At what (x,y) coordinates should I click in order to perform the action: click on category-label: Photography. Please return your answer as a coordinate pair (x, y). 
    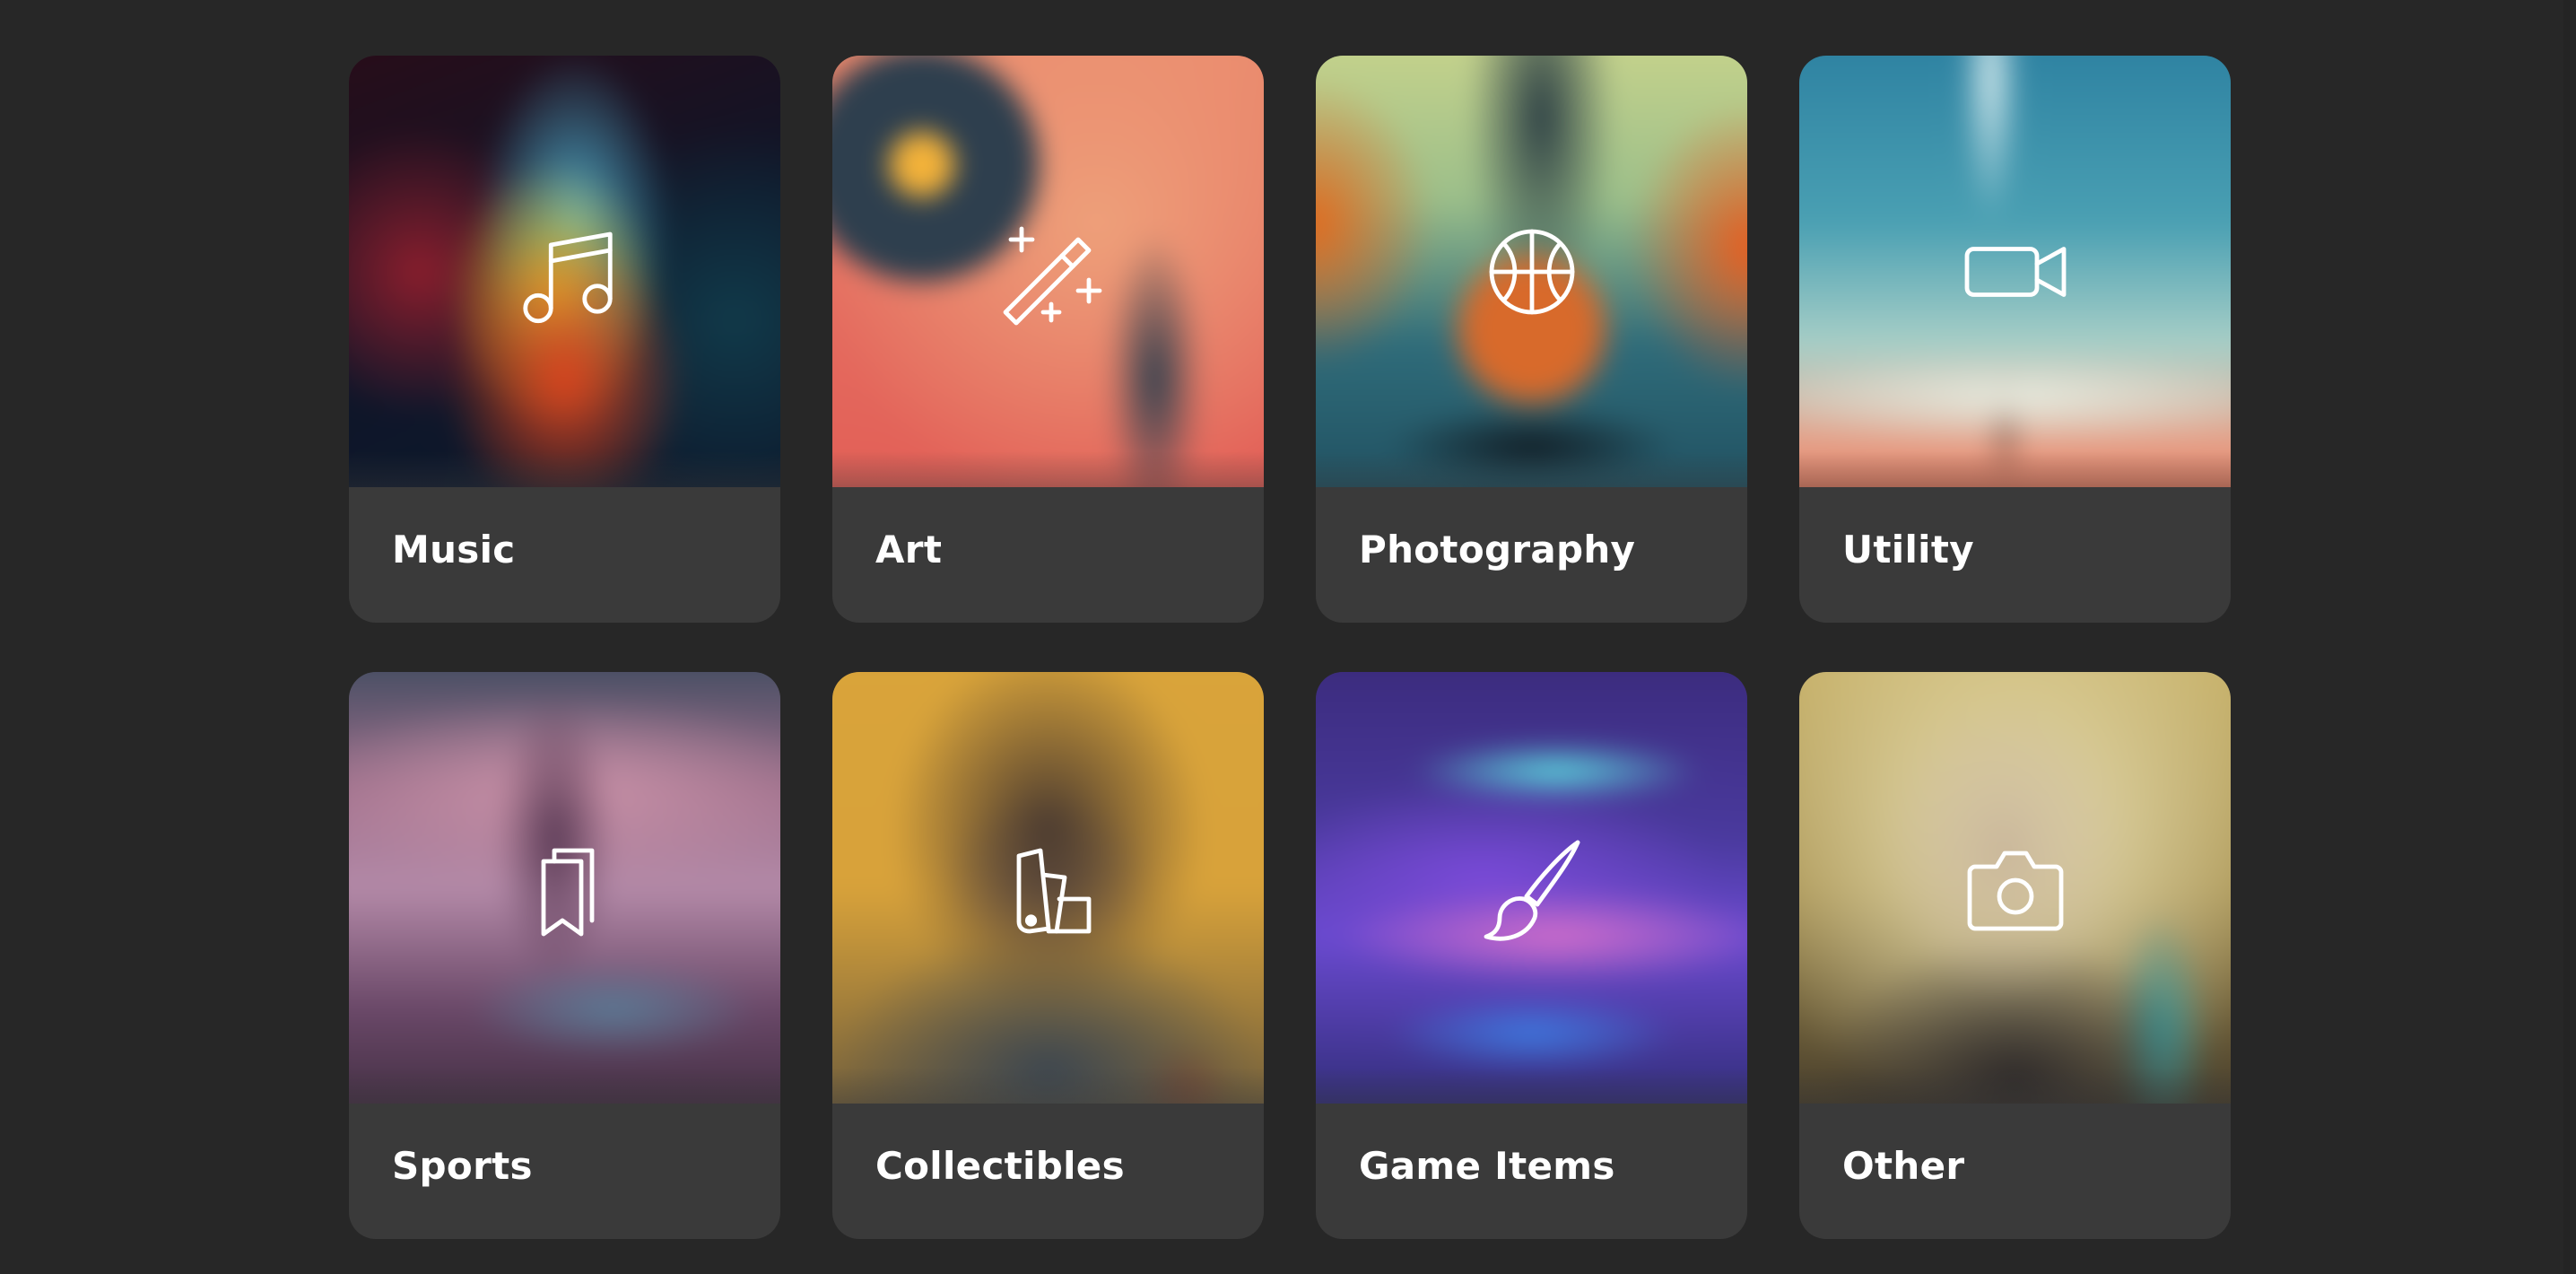
    Looking at the image, I should click on (1497, 550).